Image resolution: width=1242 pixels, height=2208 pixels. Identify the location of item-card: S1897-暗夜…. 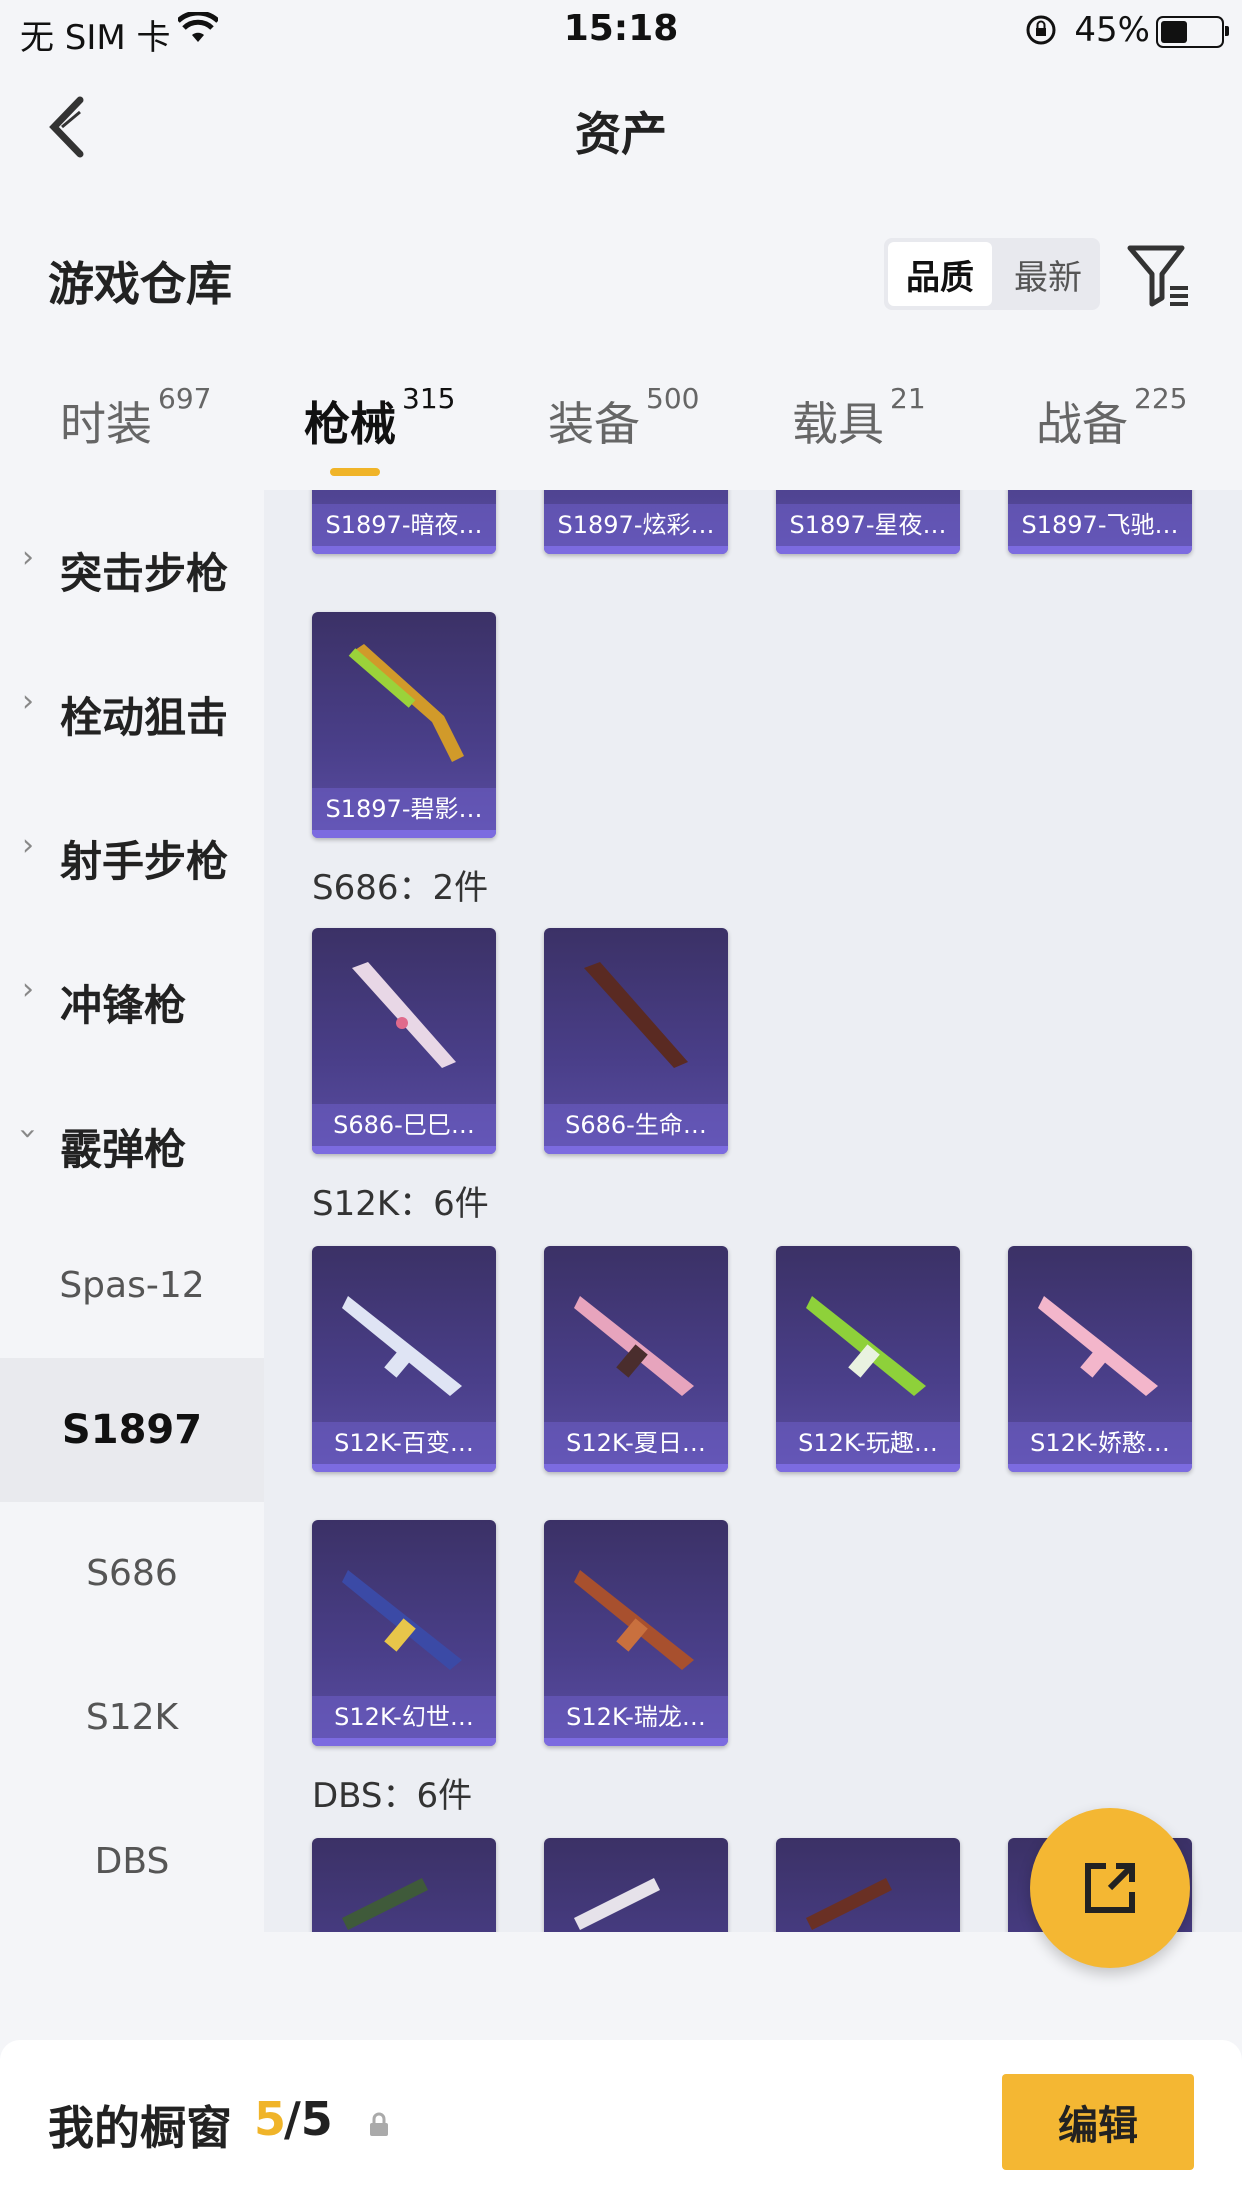
(404, 522).